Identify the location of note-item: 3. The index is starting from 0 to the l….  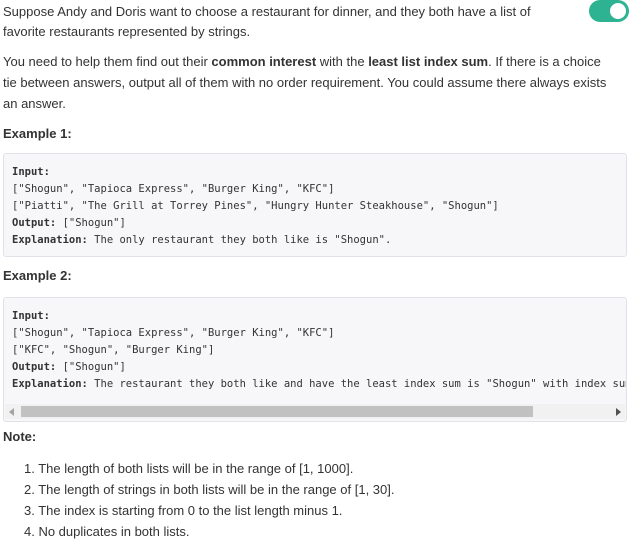
(183, 510).